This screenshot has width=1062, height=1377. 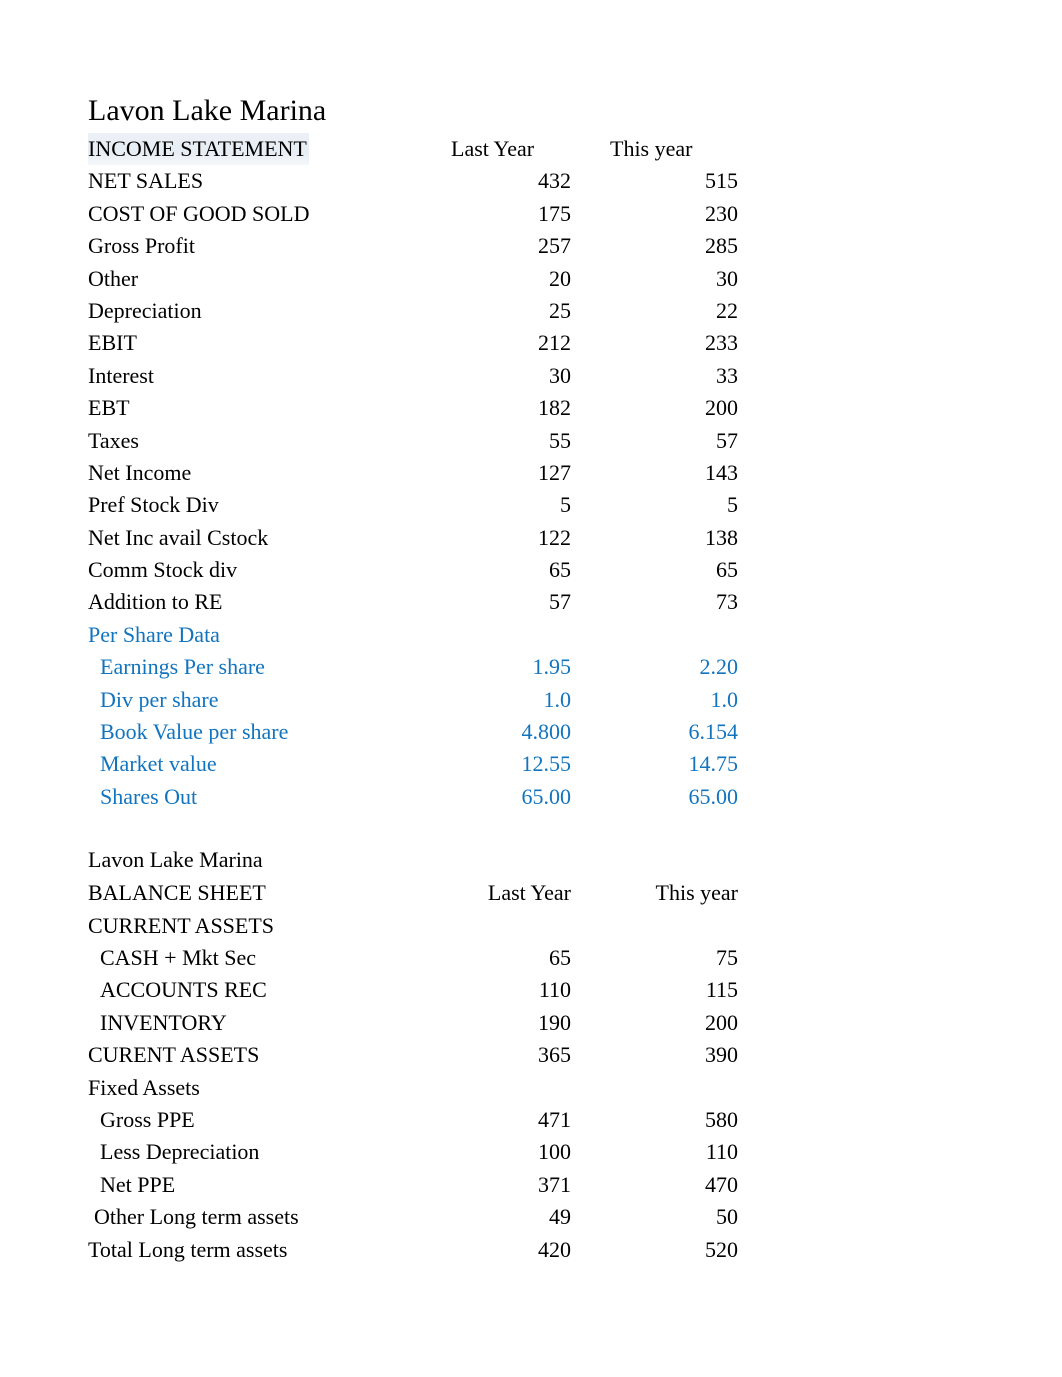 I want to click on table-row: EBT 182 200, so click(x=413, y=405).